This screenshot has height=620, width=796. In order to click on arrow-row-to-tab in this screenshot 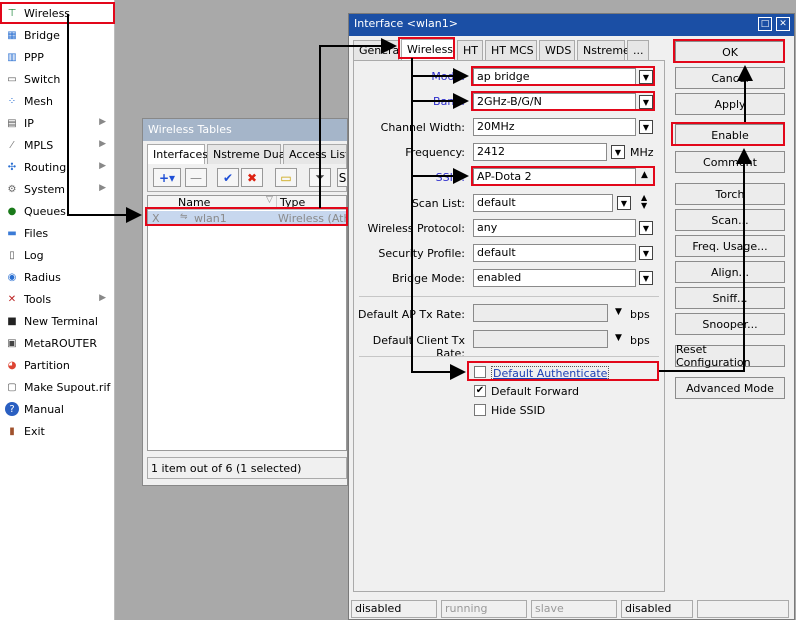, I will do `click(358, 123)`.